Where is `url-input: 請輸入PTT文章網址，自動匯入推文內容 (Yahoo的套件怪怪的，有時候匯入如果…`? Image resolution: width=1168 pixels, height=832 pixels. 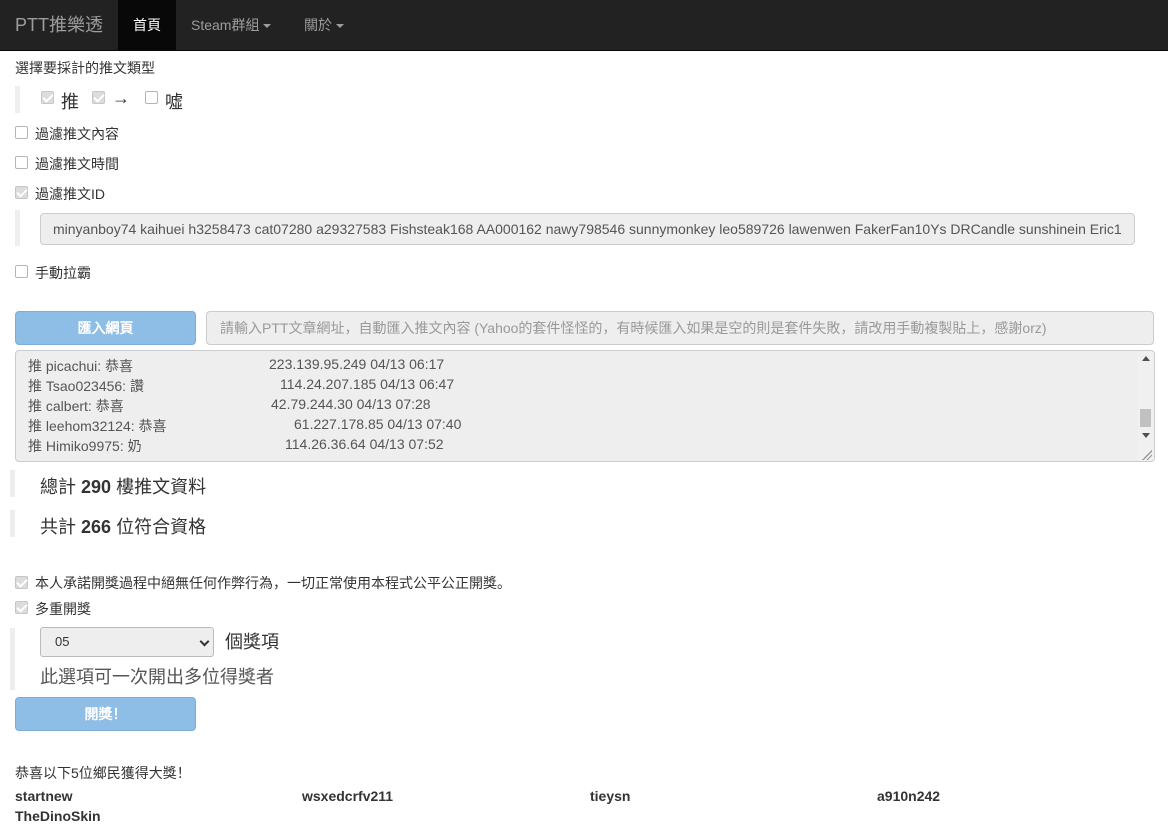 url-input: 請輸入PTT文章網址，自動匯入推文內容 (Yahoo的套件怪怪的，有時候匯入如果… is located at coordinates (680, 328).